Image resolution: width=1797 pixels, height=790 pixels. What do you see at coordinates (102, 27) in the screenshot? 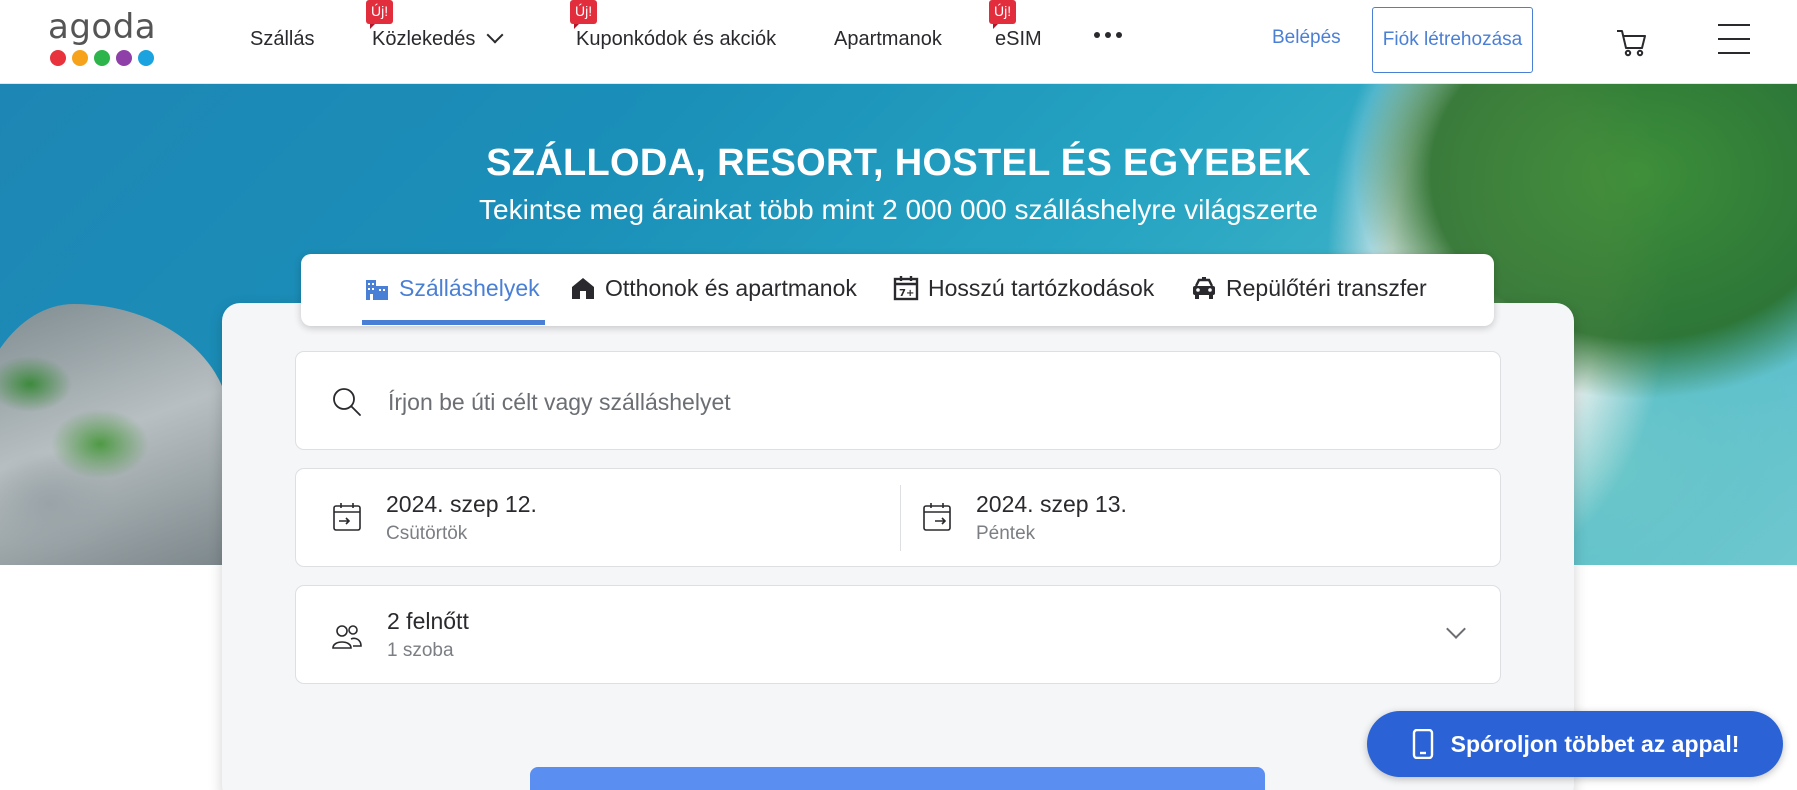
I see `logo-text: agoda` at bounding box center [102, 27].